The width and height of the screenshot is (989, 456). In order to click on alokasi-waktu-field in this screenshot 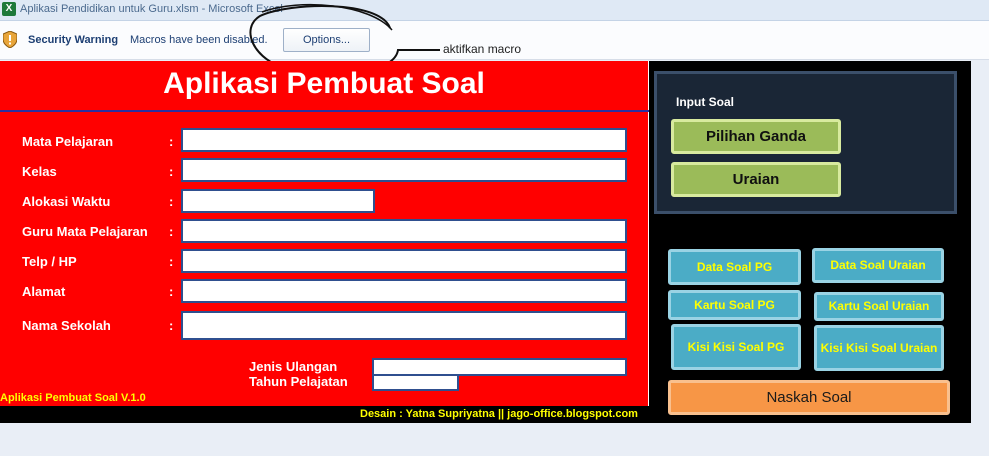, I will do `click(278, 201)`.